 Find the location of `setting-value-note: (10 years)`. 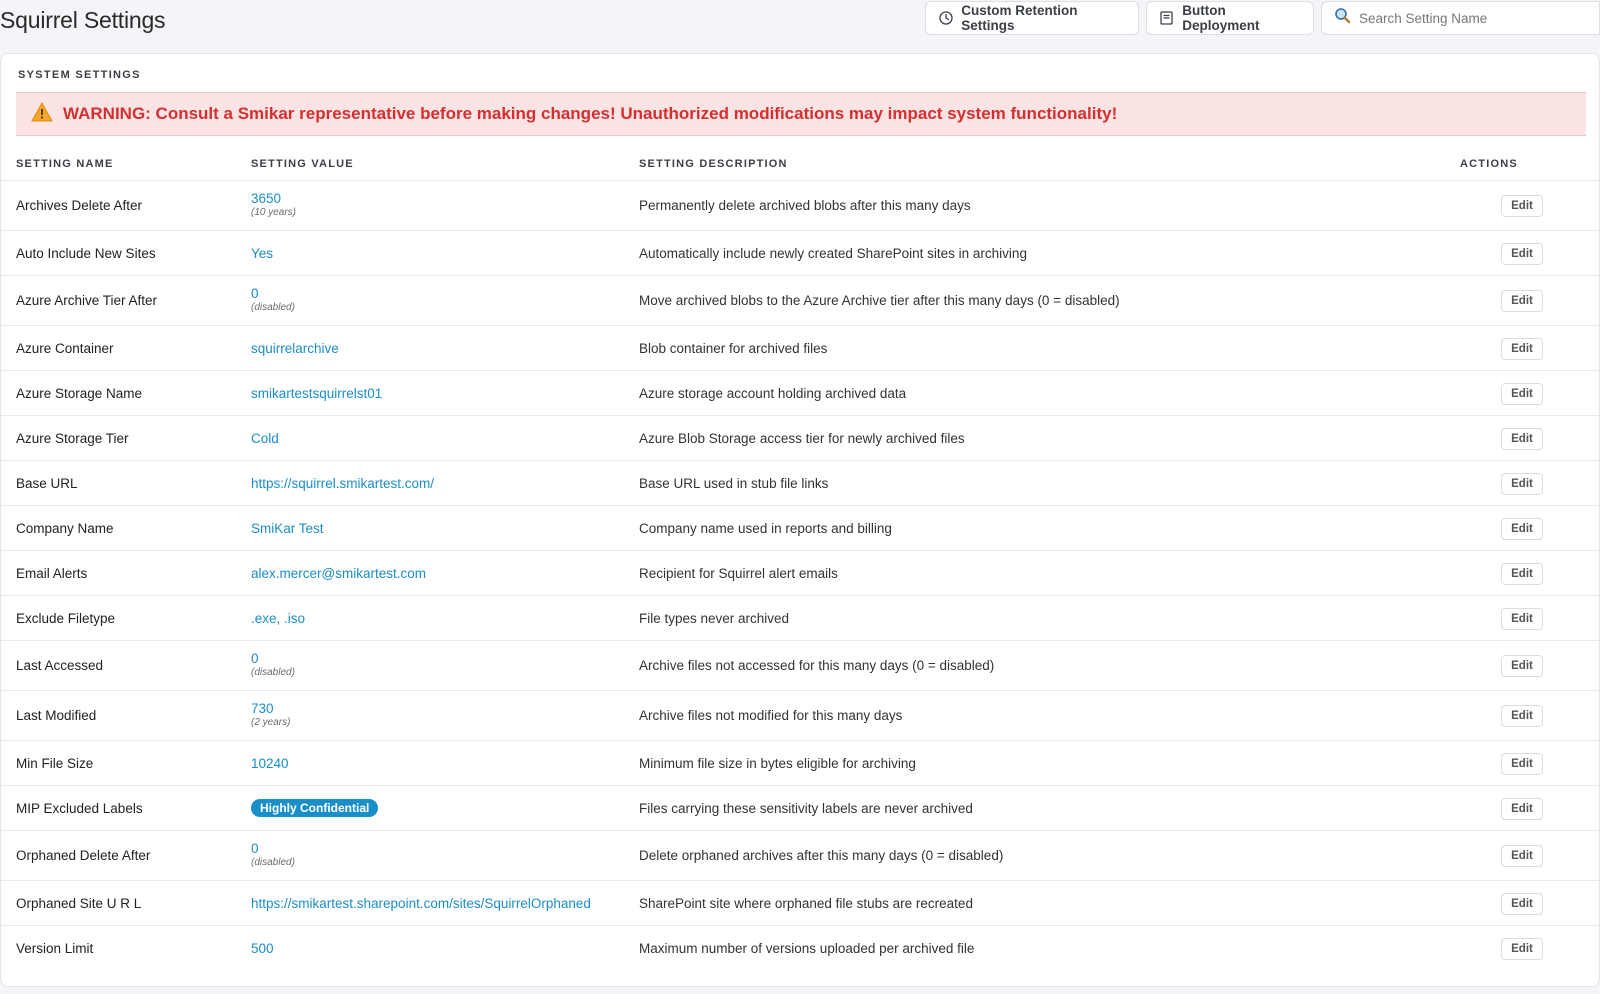

setting-value-note: (10 years) is located at coordinates (274, 212).